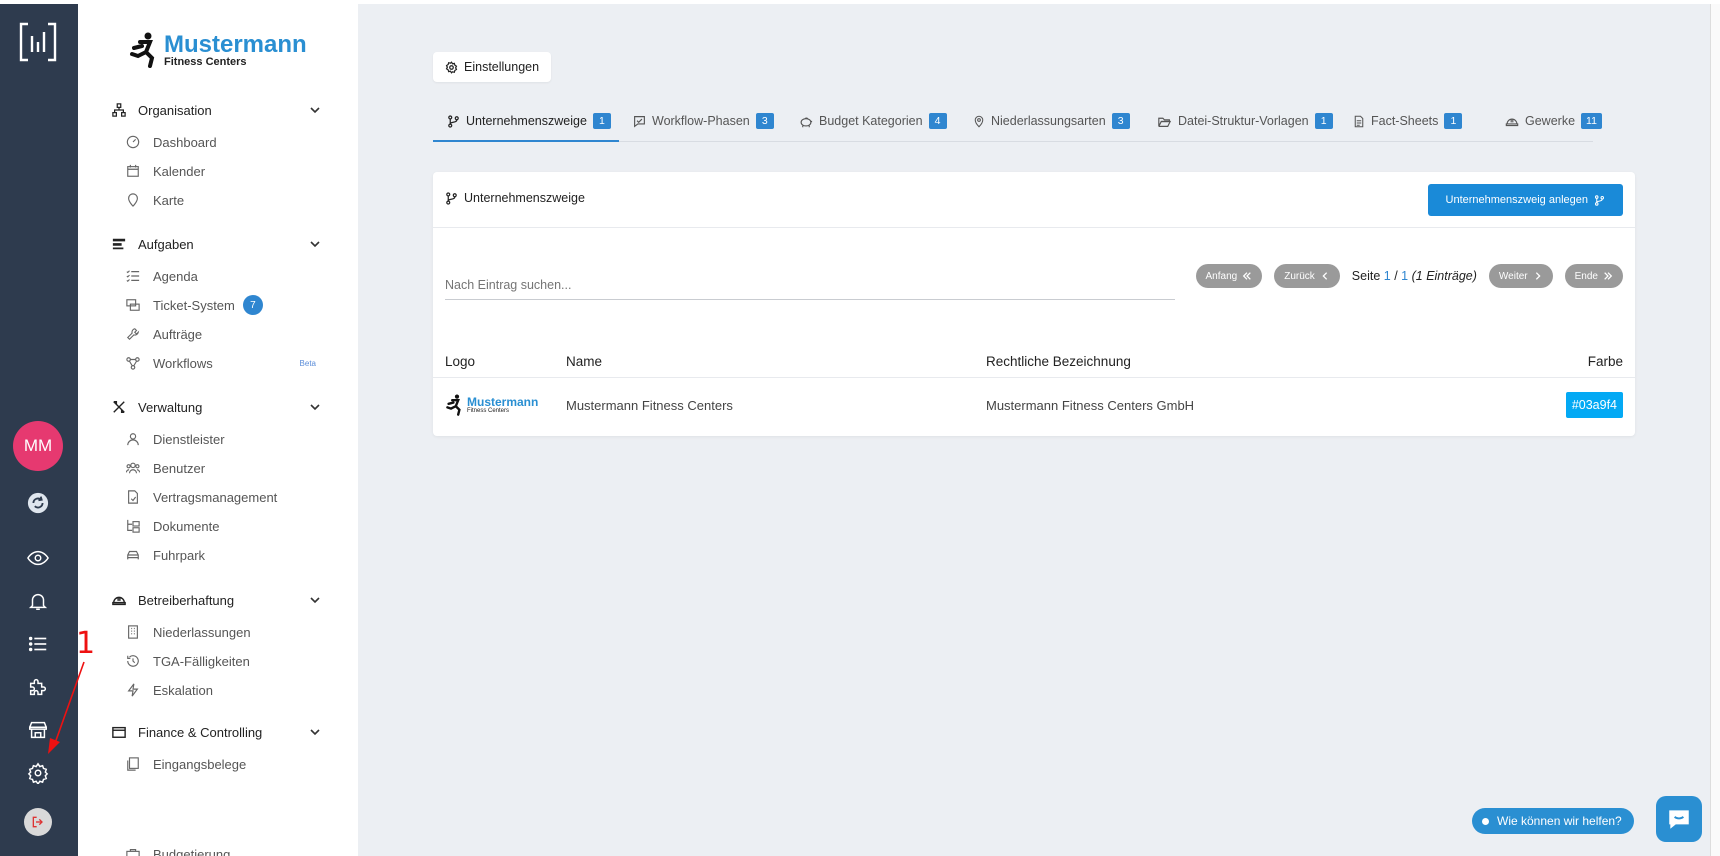 The height and width of the screenshot is (856, 1720). Describe the element at coordinates (1229, 276) in the screenshot. I see `pager-first-button: Anfang` at that location.